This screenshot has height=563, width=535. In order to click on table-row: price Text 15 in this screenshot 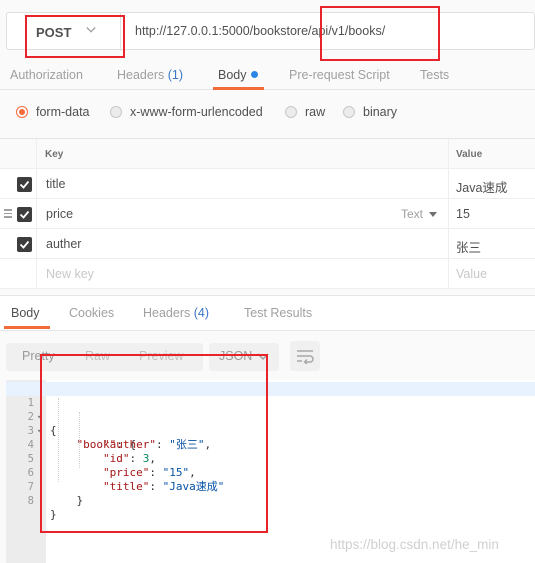, I will do `click(267, 214)`.